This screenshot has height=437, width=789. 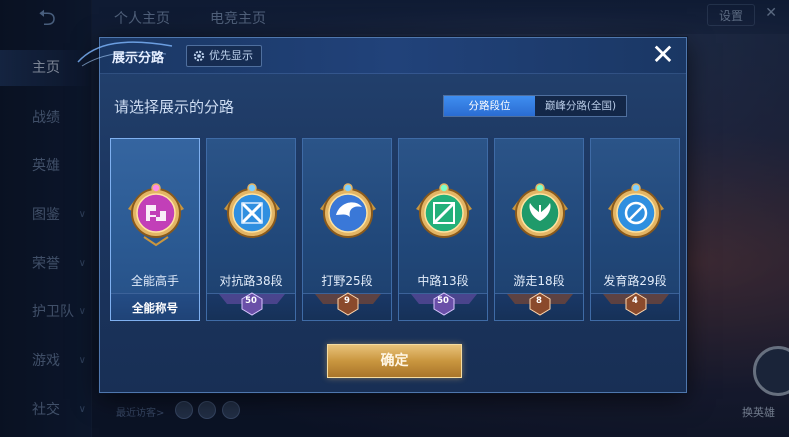 I want to click on card-footer: 4, so click(x=635, y=306).